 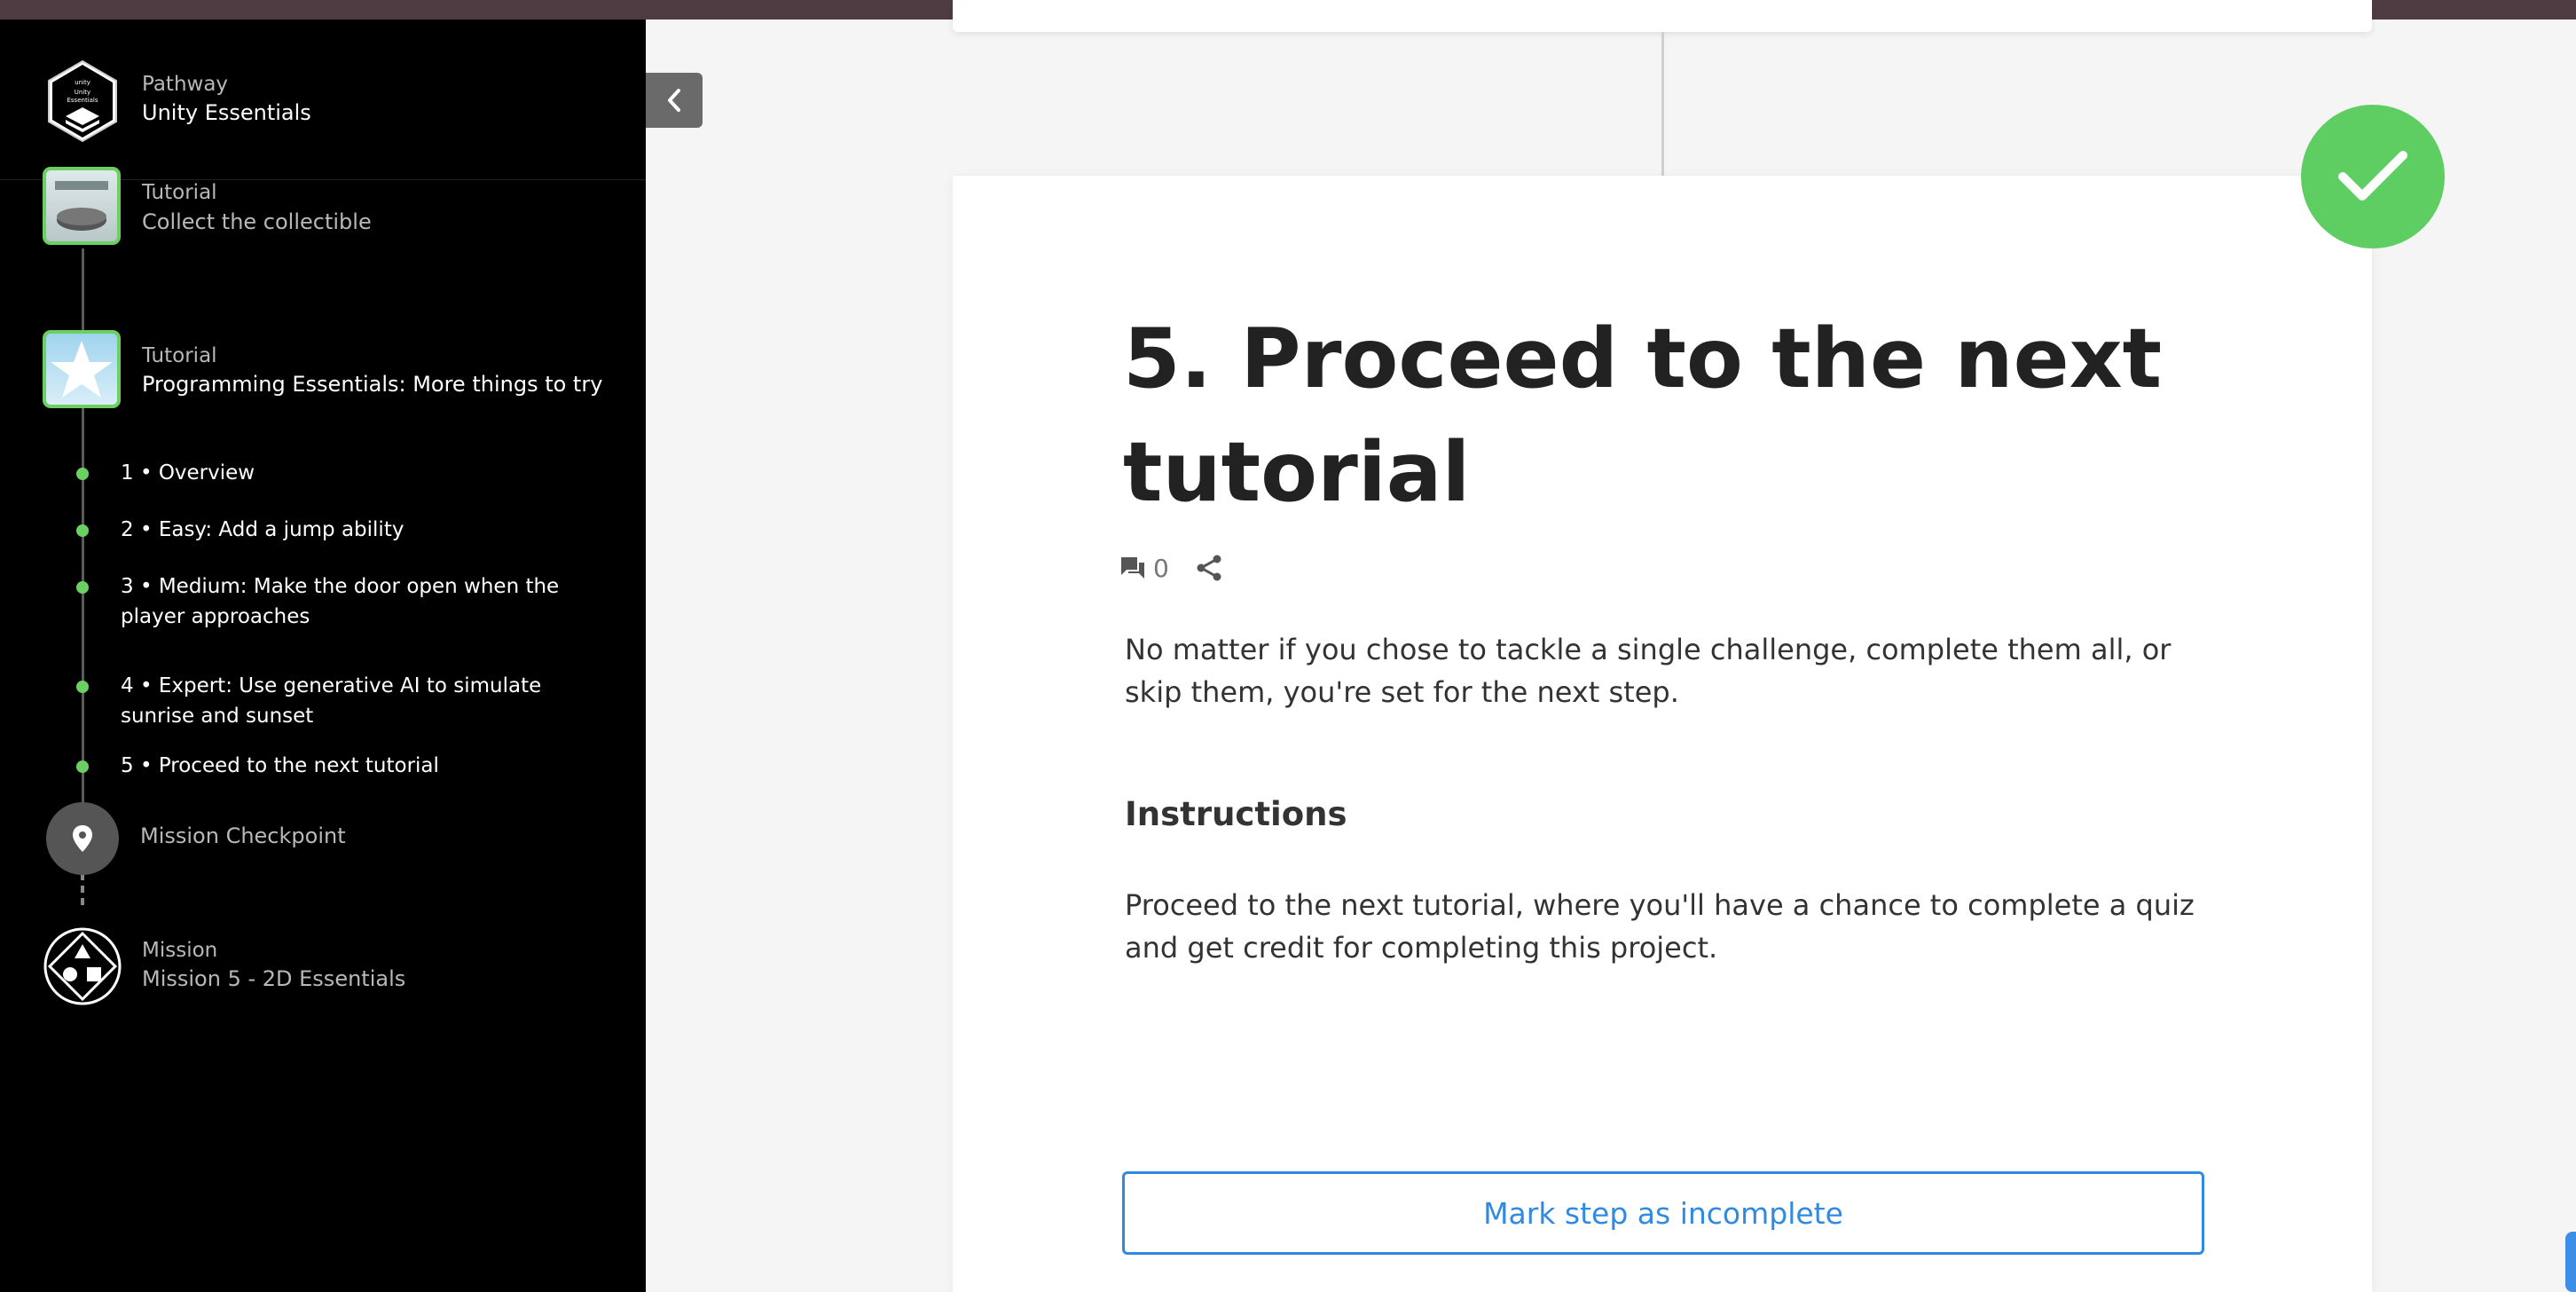 What do you see at coordinates (257, 221) in the screenshot?
I see `tutorial-title: Collect the collectible` at bounding box center [257, 221].